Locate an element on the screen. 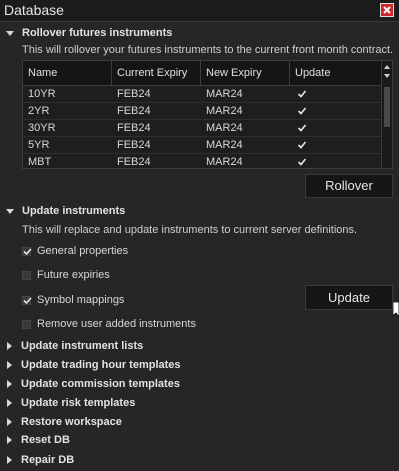  table-scrollbar is located at coordinates (386, 114).